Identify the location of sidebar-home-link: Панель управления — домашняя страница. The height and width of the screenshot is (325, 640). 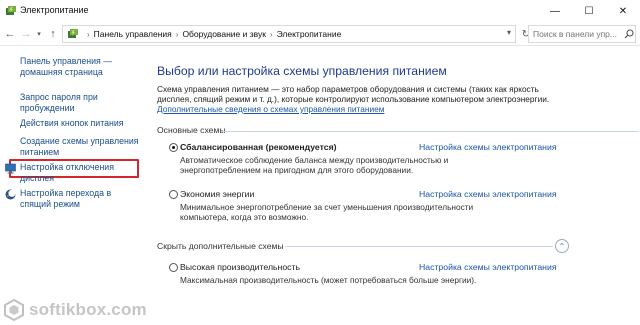
(80, 67).